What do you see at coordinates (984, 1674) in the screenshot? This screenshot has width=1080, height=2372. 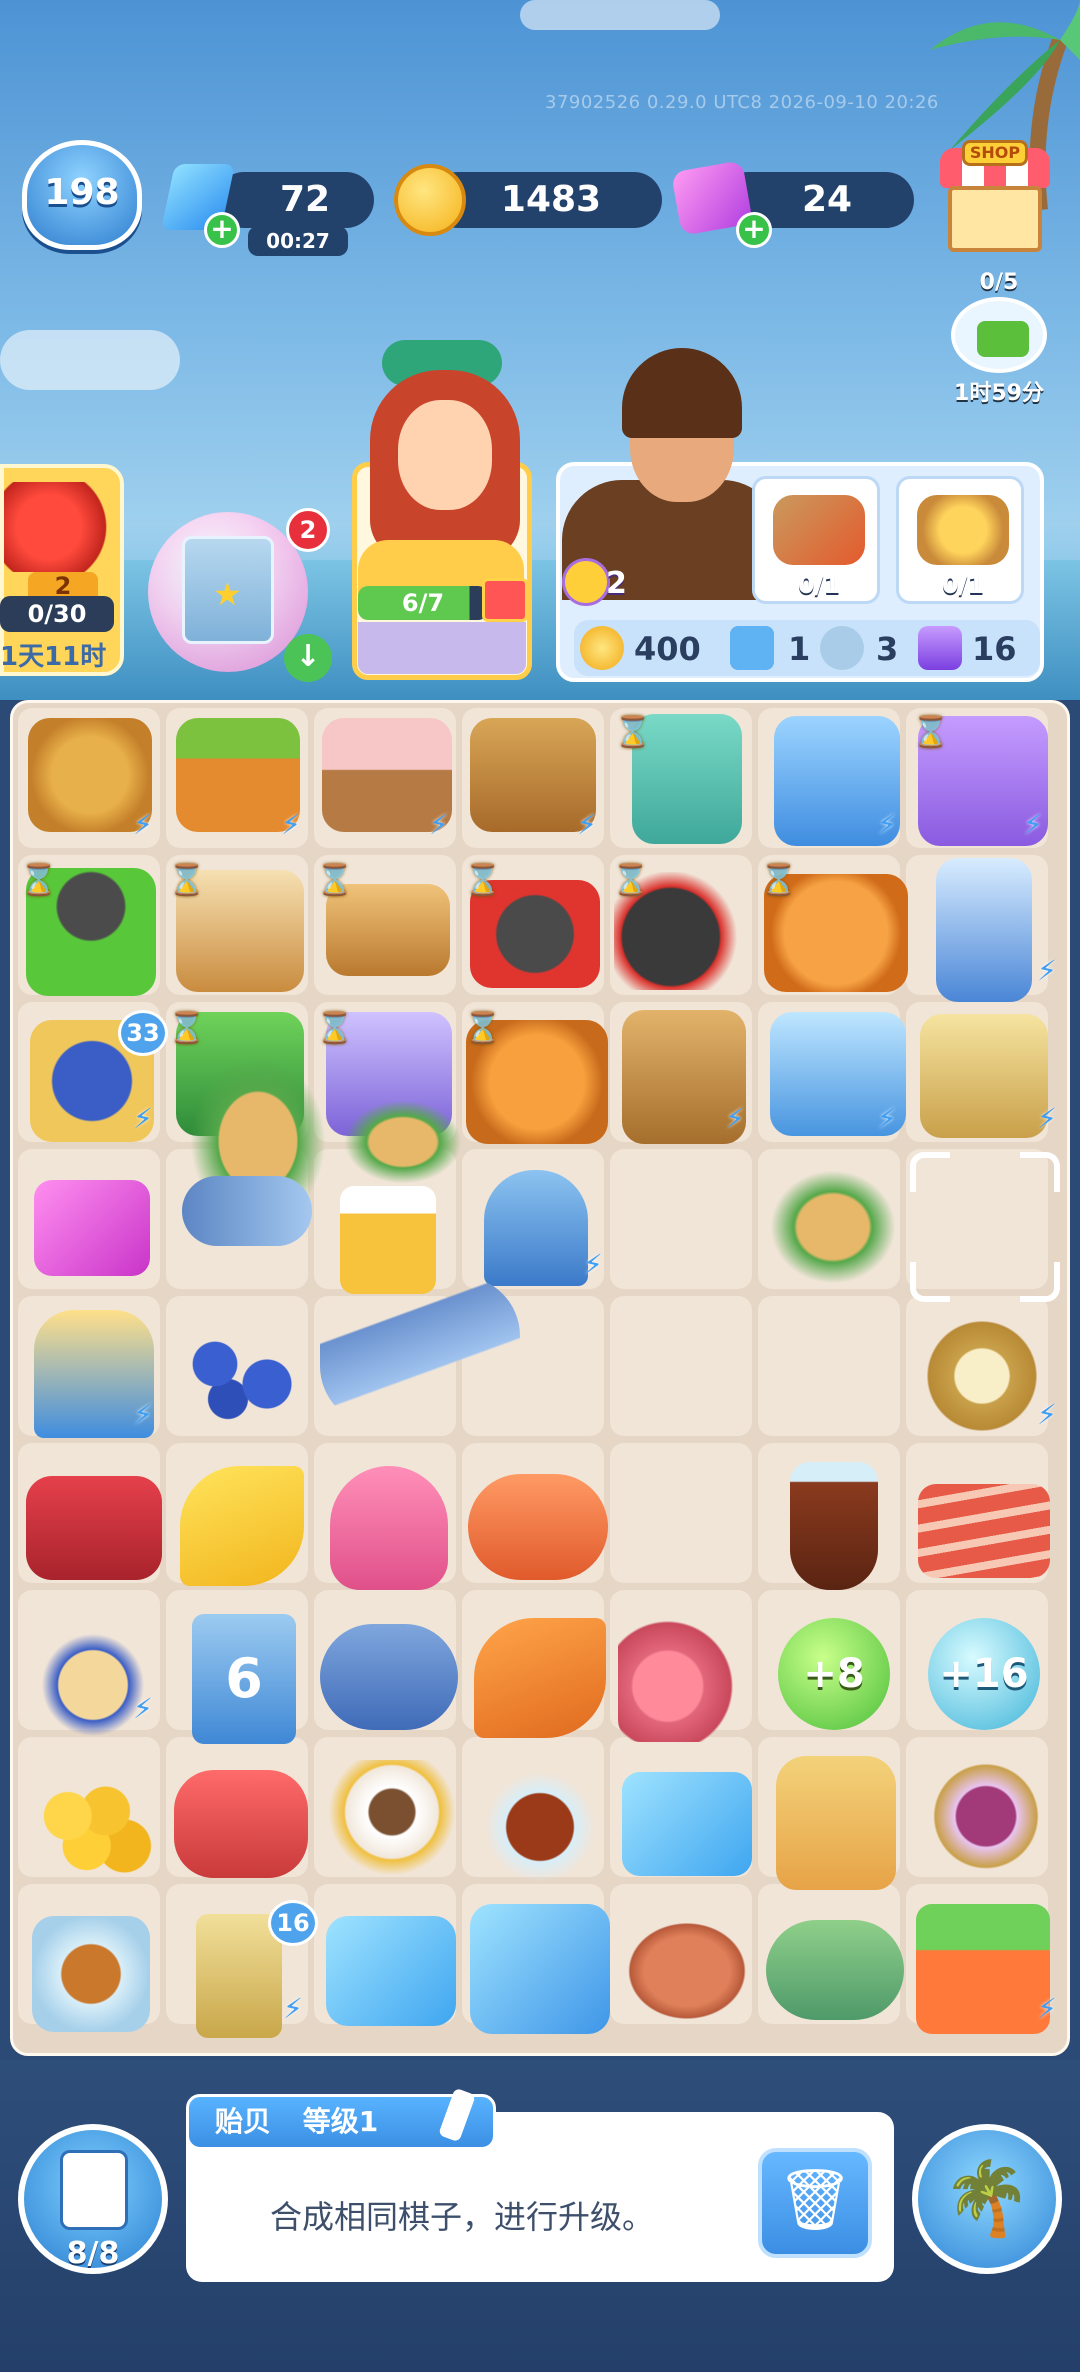 I see `energy-orb-16: +16` at bounding box center [984, 1674].